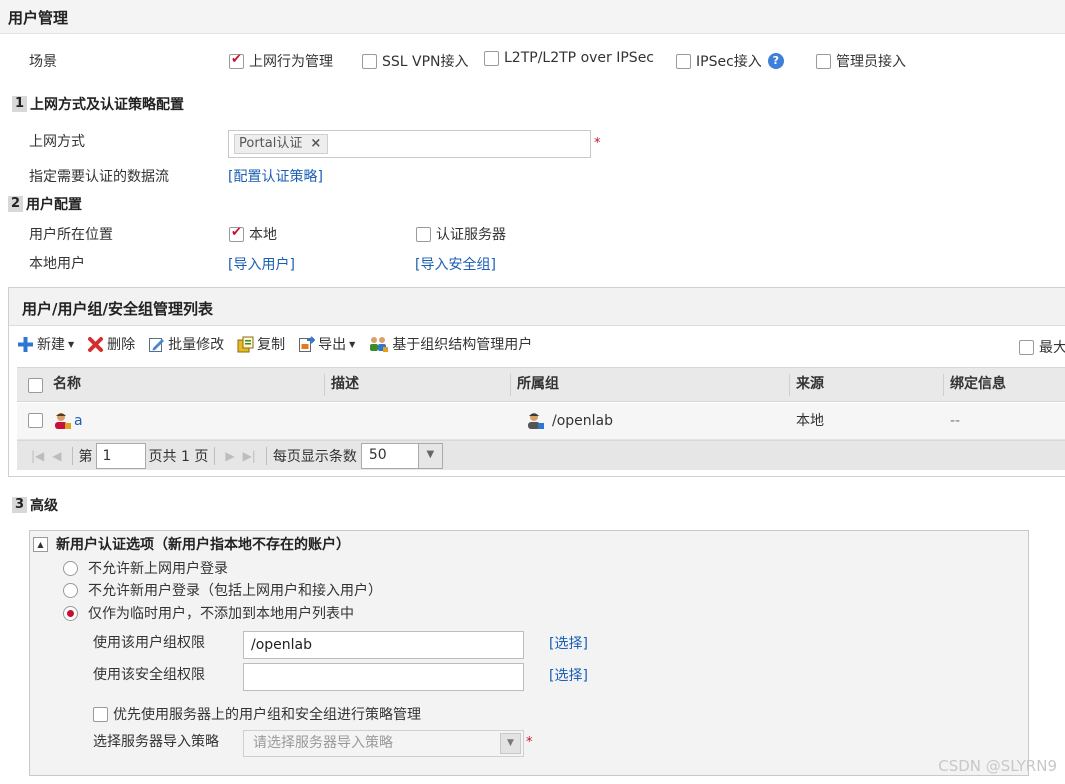  What do you see at coordinates (156, 344) in the screenshot?
I see `edit-icon` at bounding box center [156, 344].